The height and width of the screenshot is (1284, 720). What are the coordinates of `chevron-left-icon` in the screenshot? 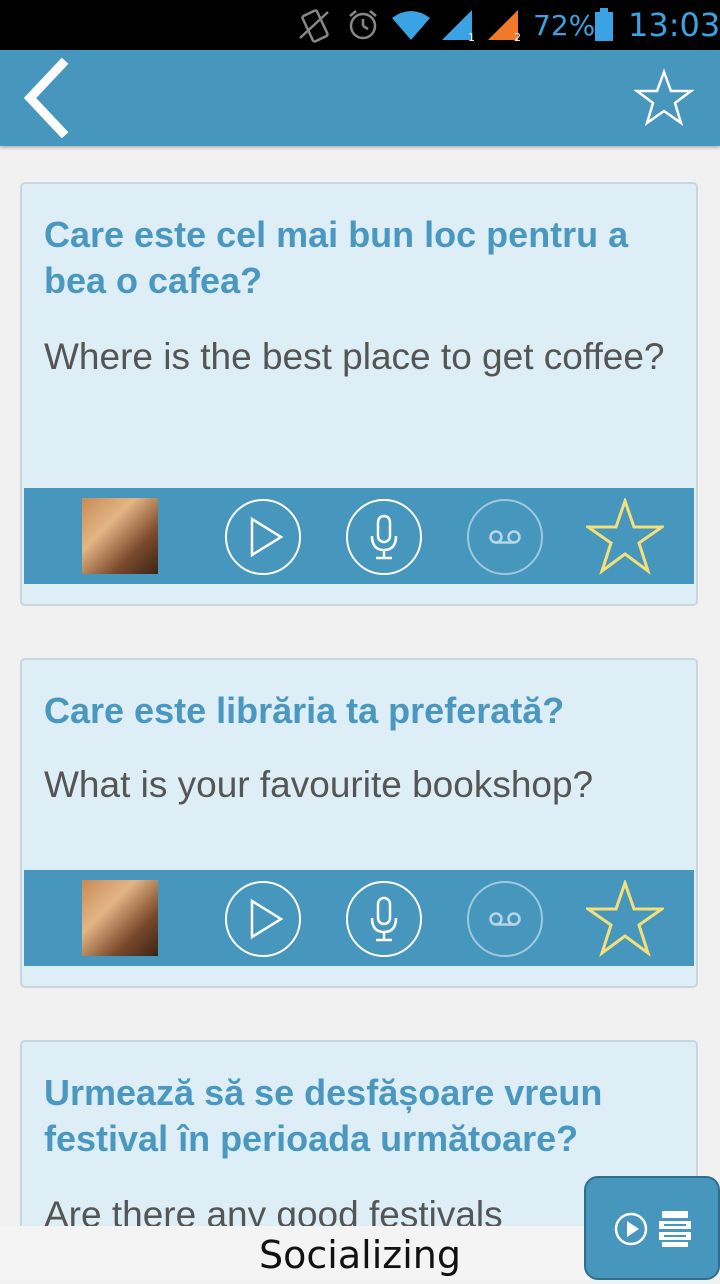 It's located at (46, 98).